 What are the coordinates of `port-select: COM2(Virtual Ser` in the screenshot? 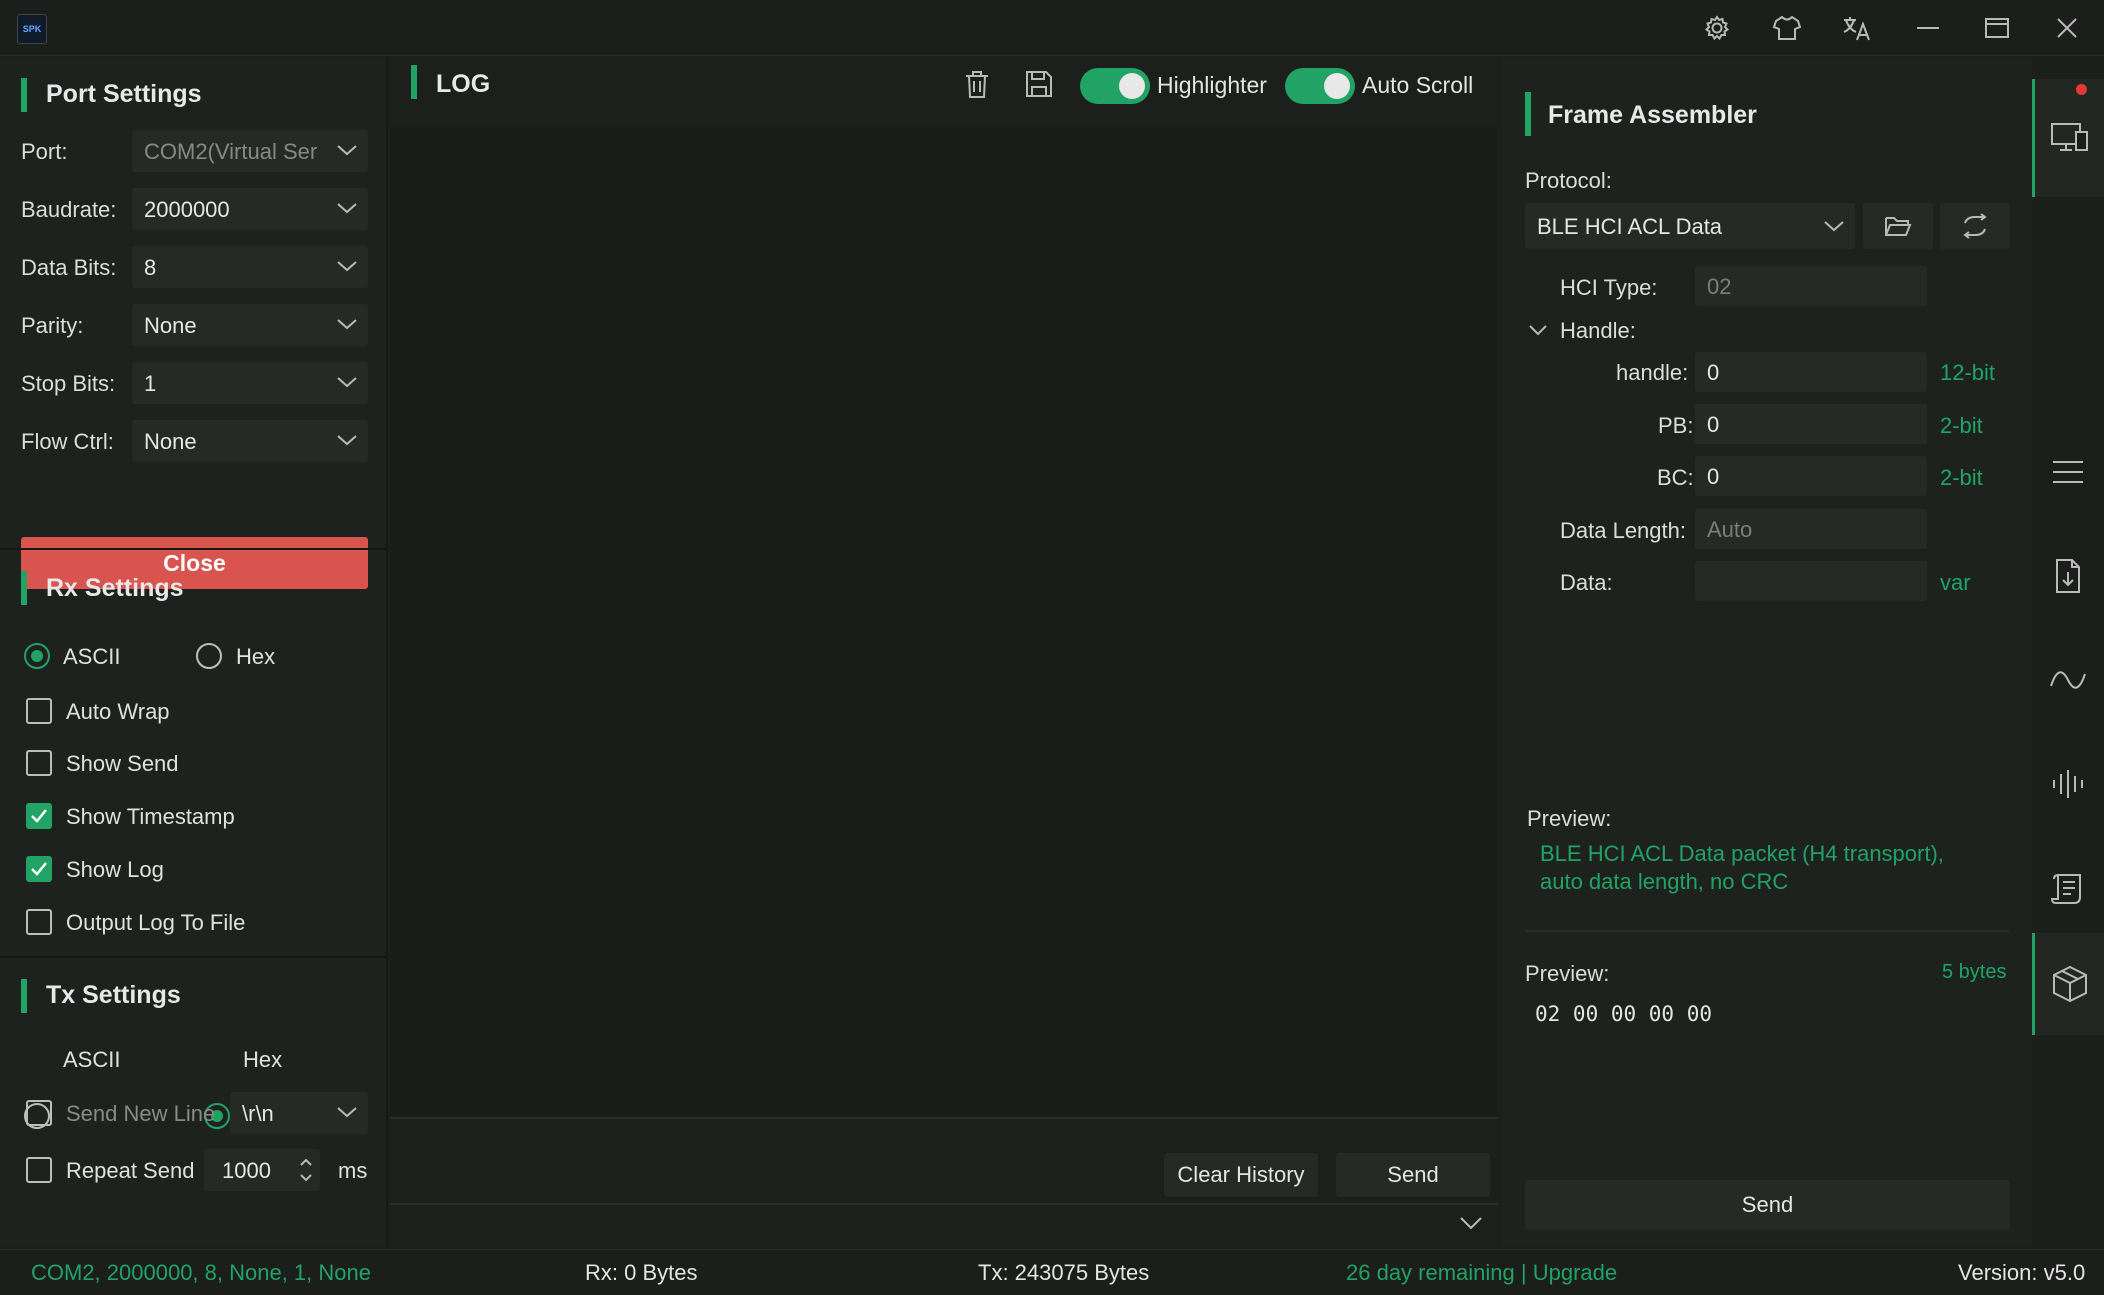 It's located at (250, 151).